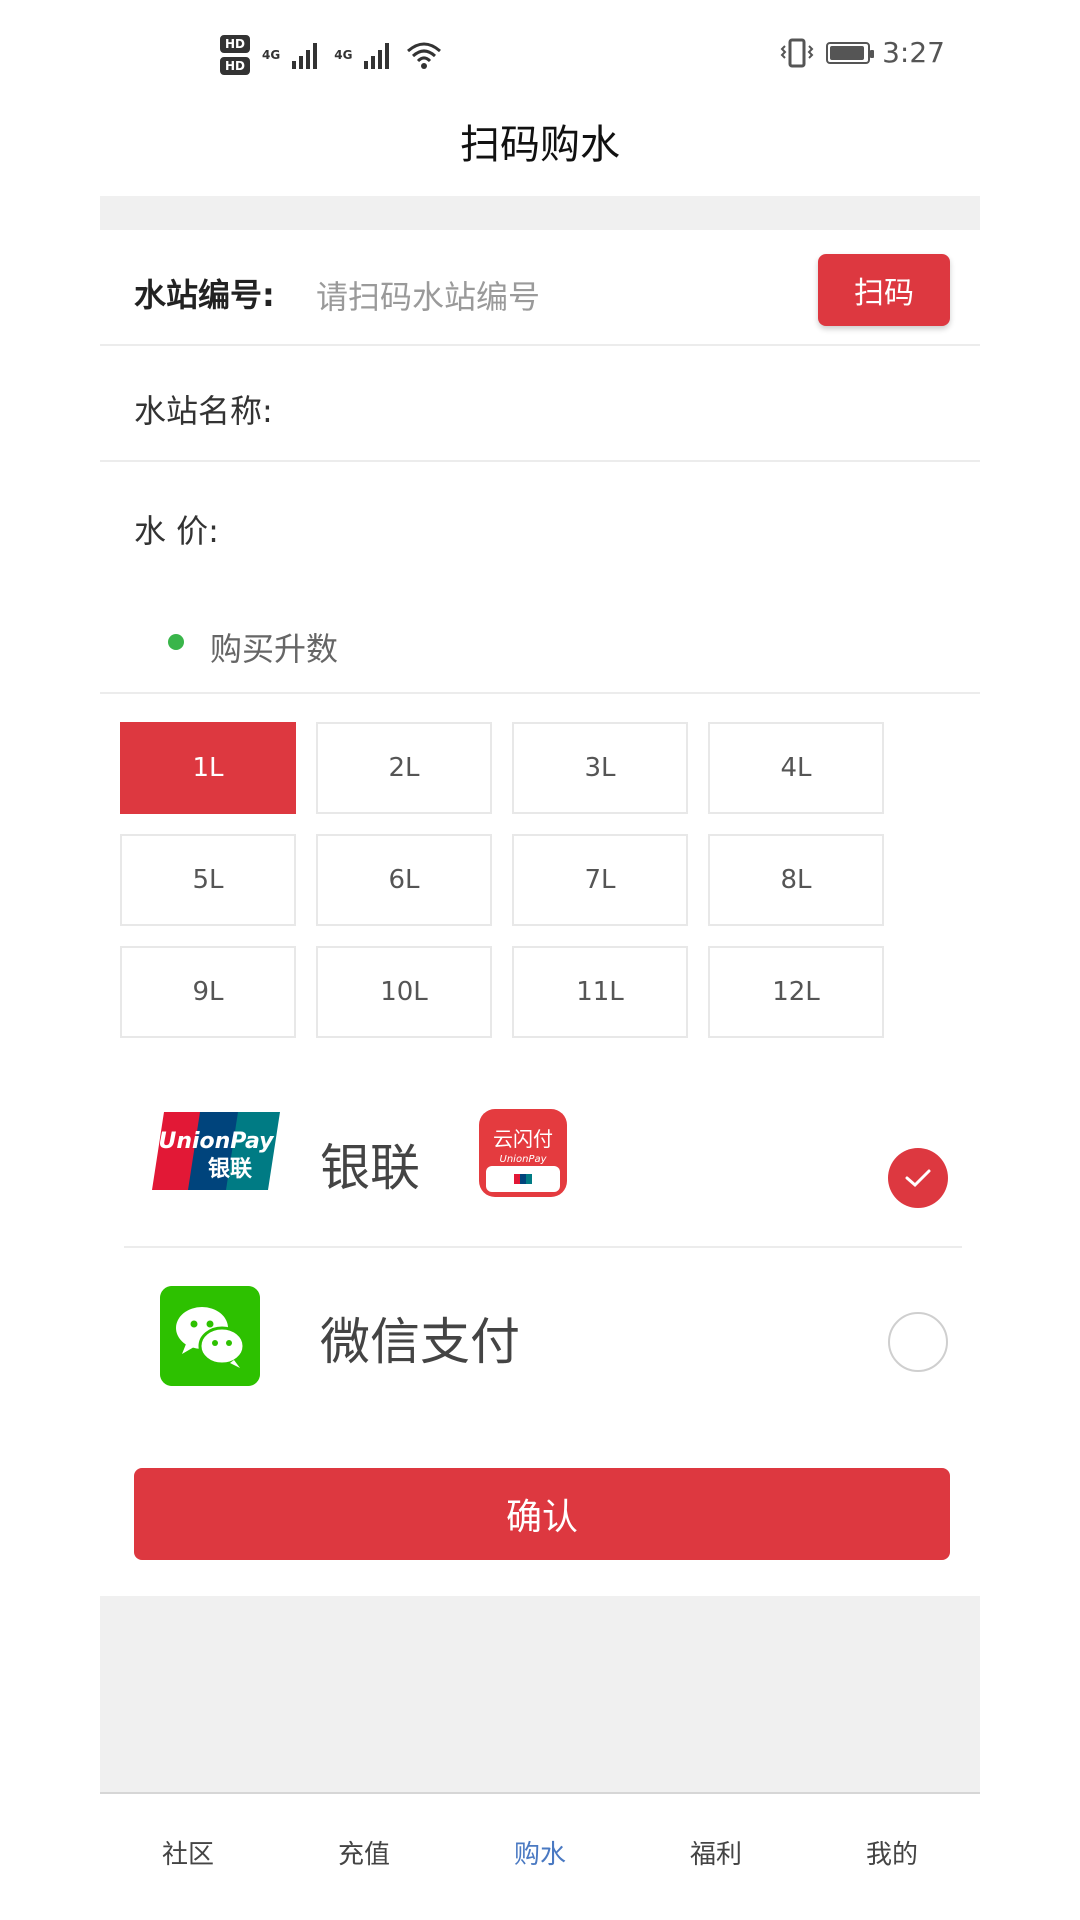  What do you see at coordinates (884, 290) in the screenshot?
I see `scan-button: 扫码` at bounding box center [884, 290].